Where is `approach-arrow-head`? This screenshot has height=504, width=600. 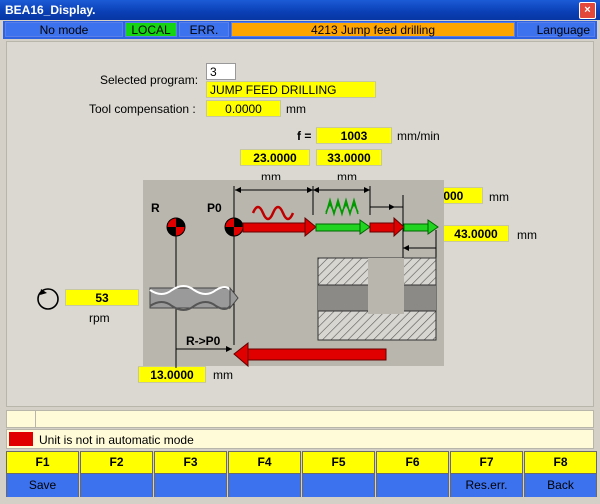 approach-arrow-head is located at coordinates (310, 227).